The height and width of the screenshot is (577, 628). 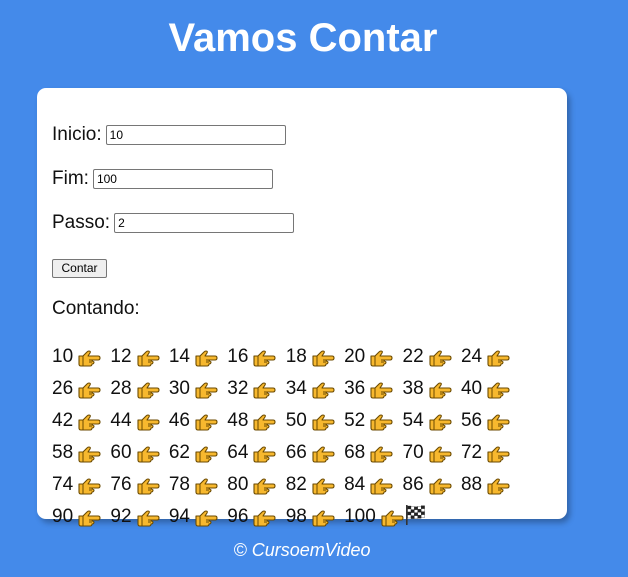 I want to click on count-value: 74, so click(x=76, y=487).